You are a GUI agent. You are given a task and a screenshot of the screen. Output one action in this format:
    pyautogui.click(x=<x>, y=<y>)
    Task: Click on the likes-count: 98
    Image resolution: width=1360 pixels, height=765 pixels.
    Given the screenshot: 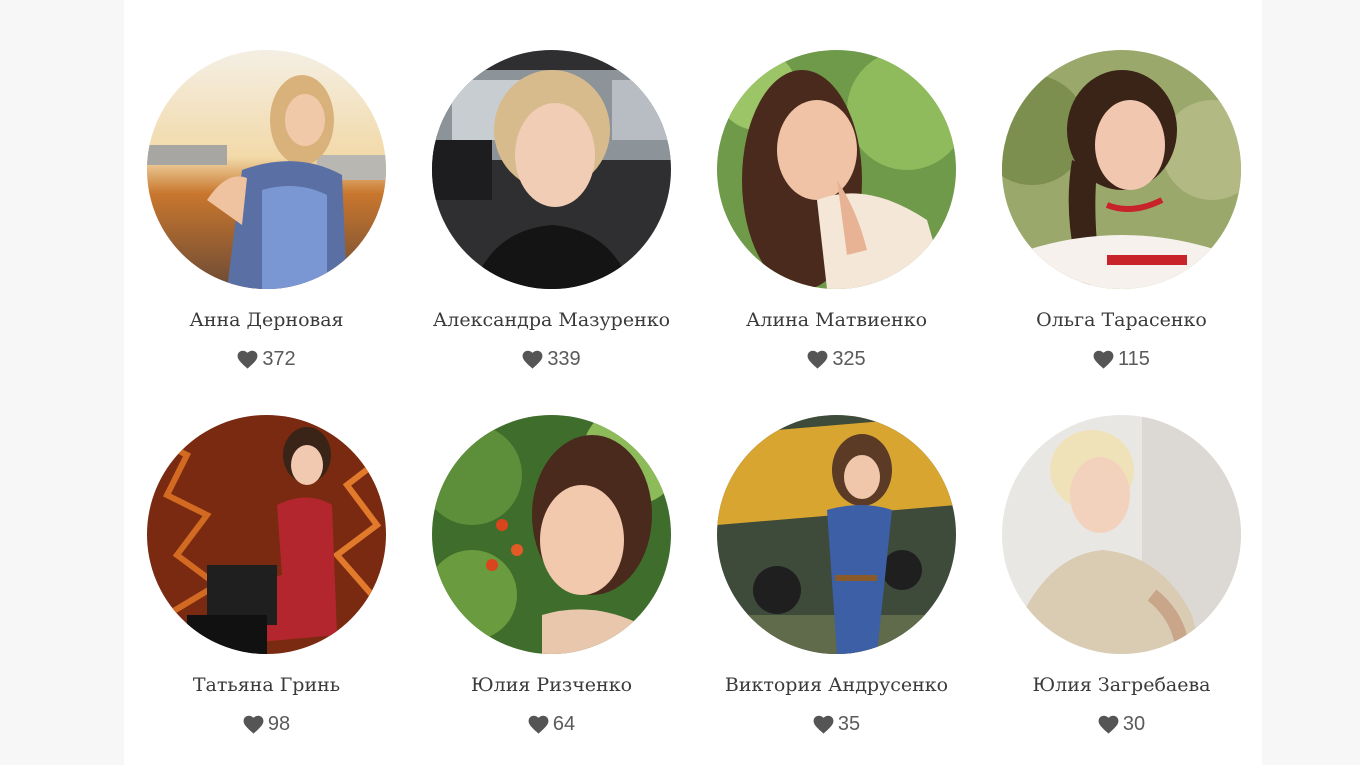 What is the action you would take?
    pyautogui.click(x=266, y=724)
    